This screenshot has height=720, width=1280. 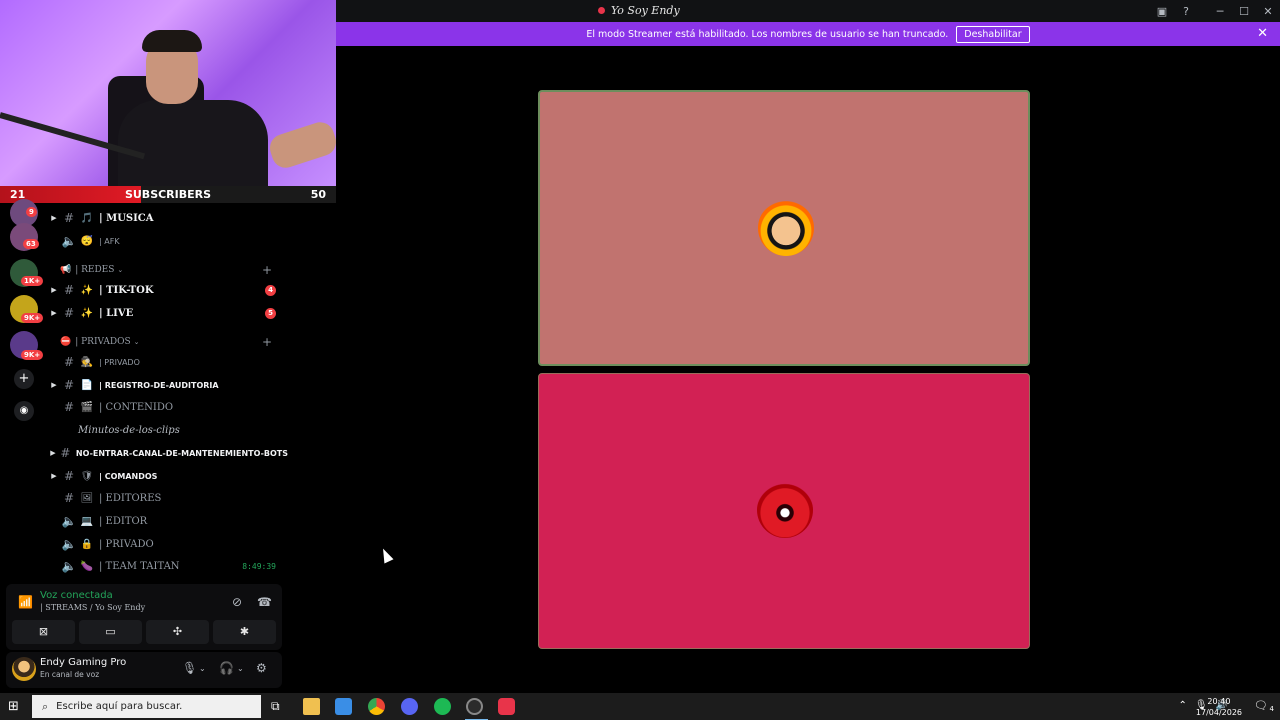 I want to click on participant-avatar, so click(x=786, y=228).